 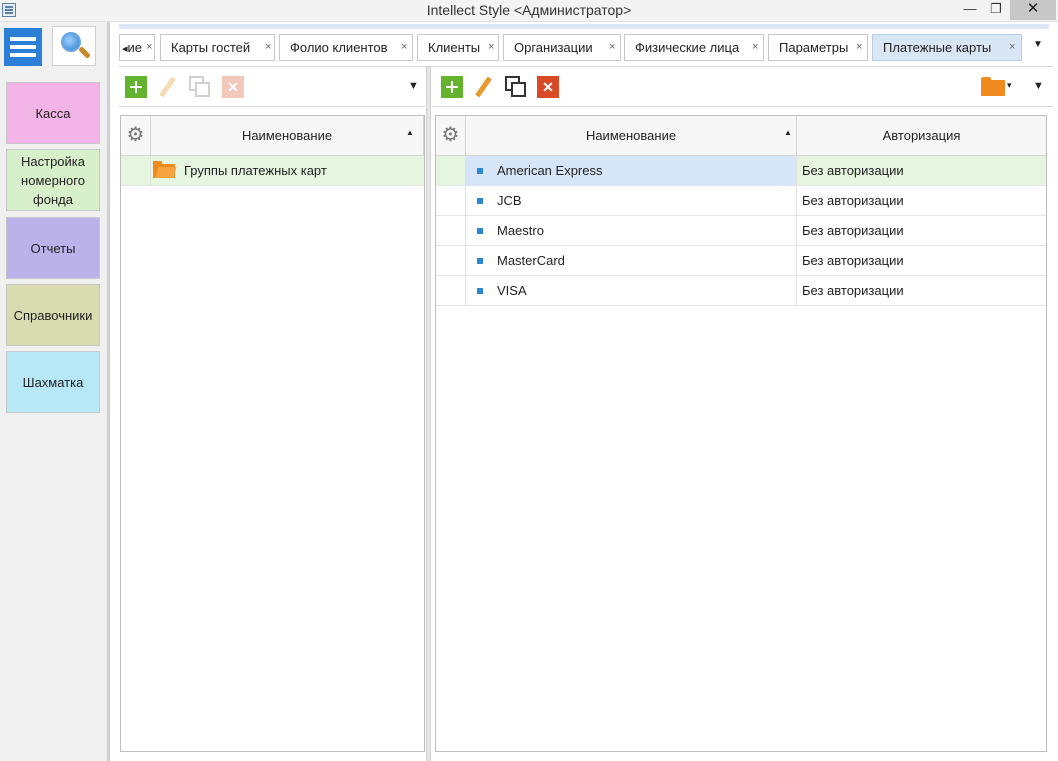 I want to click on tabs-separator, so click(x=586, y=66).